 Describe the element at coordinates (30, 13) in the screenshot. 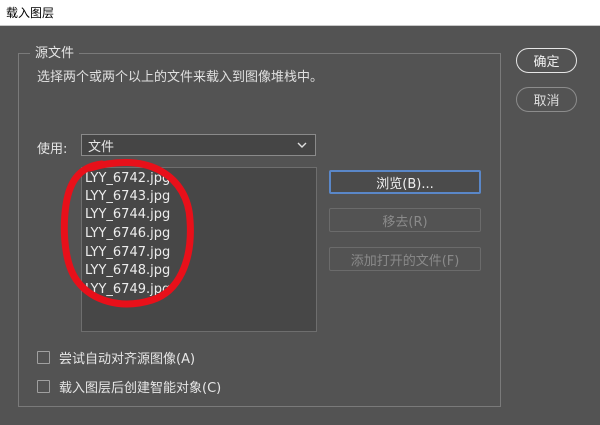

I see `window-title: 载入图层` at that location.